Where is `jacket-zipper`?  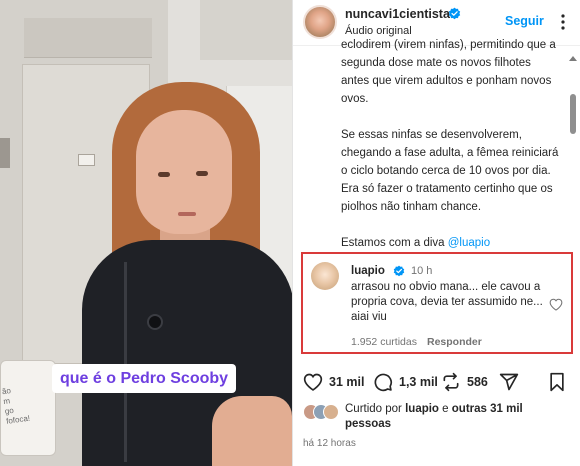
jacket-zipper is located at coordinates (125, 362).